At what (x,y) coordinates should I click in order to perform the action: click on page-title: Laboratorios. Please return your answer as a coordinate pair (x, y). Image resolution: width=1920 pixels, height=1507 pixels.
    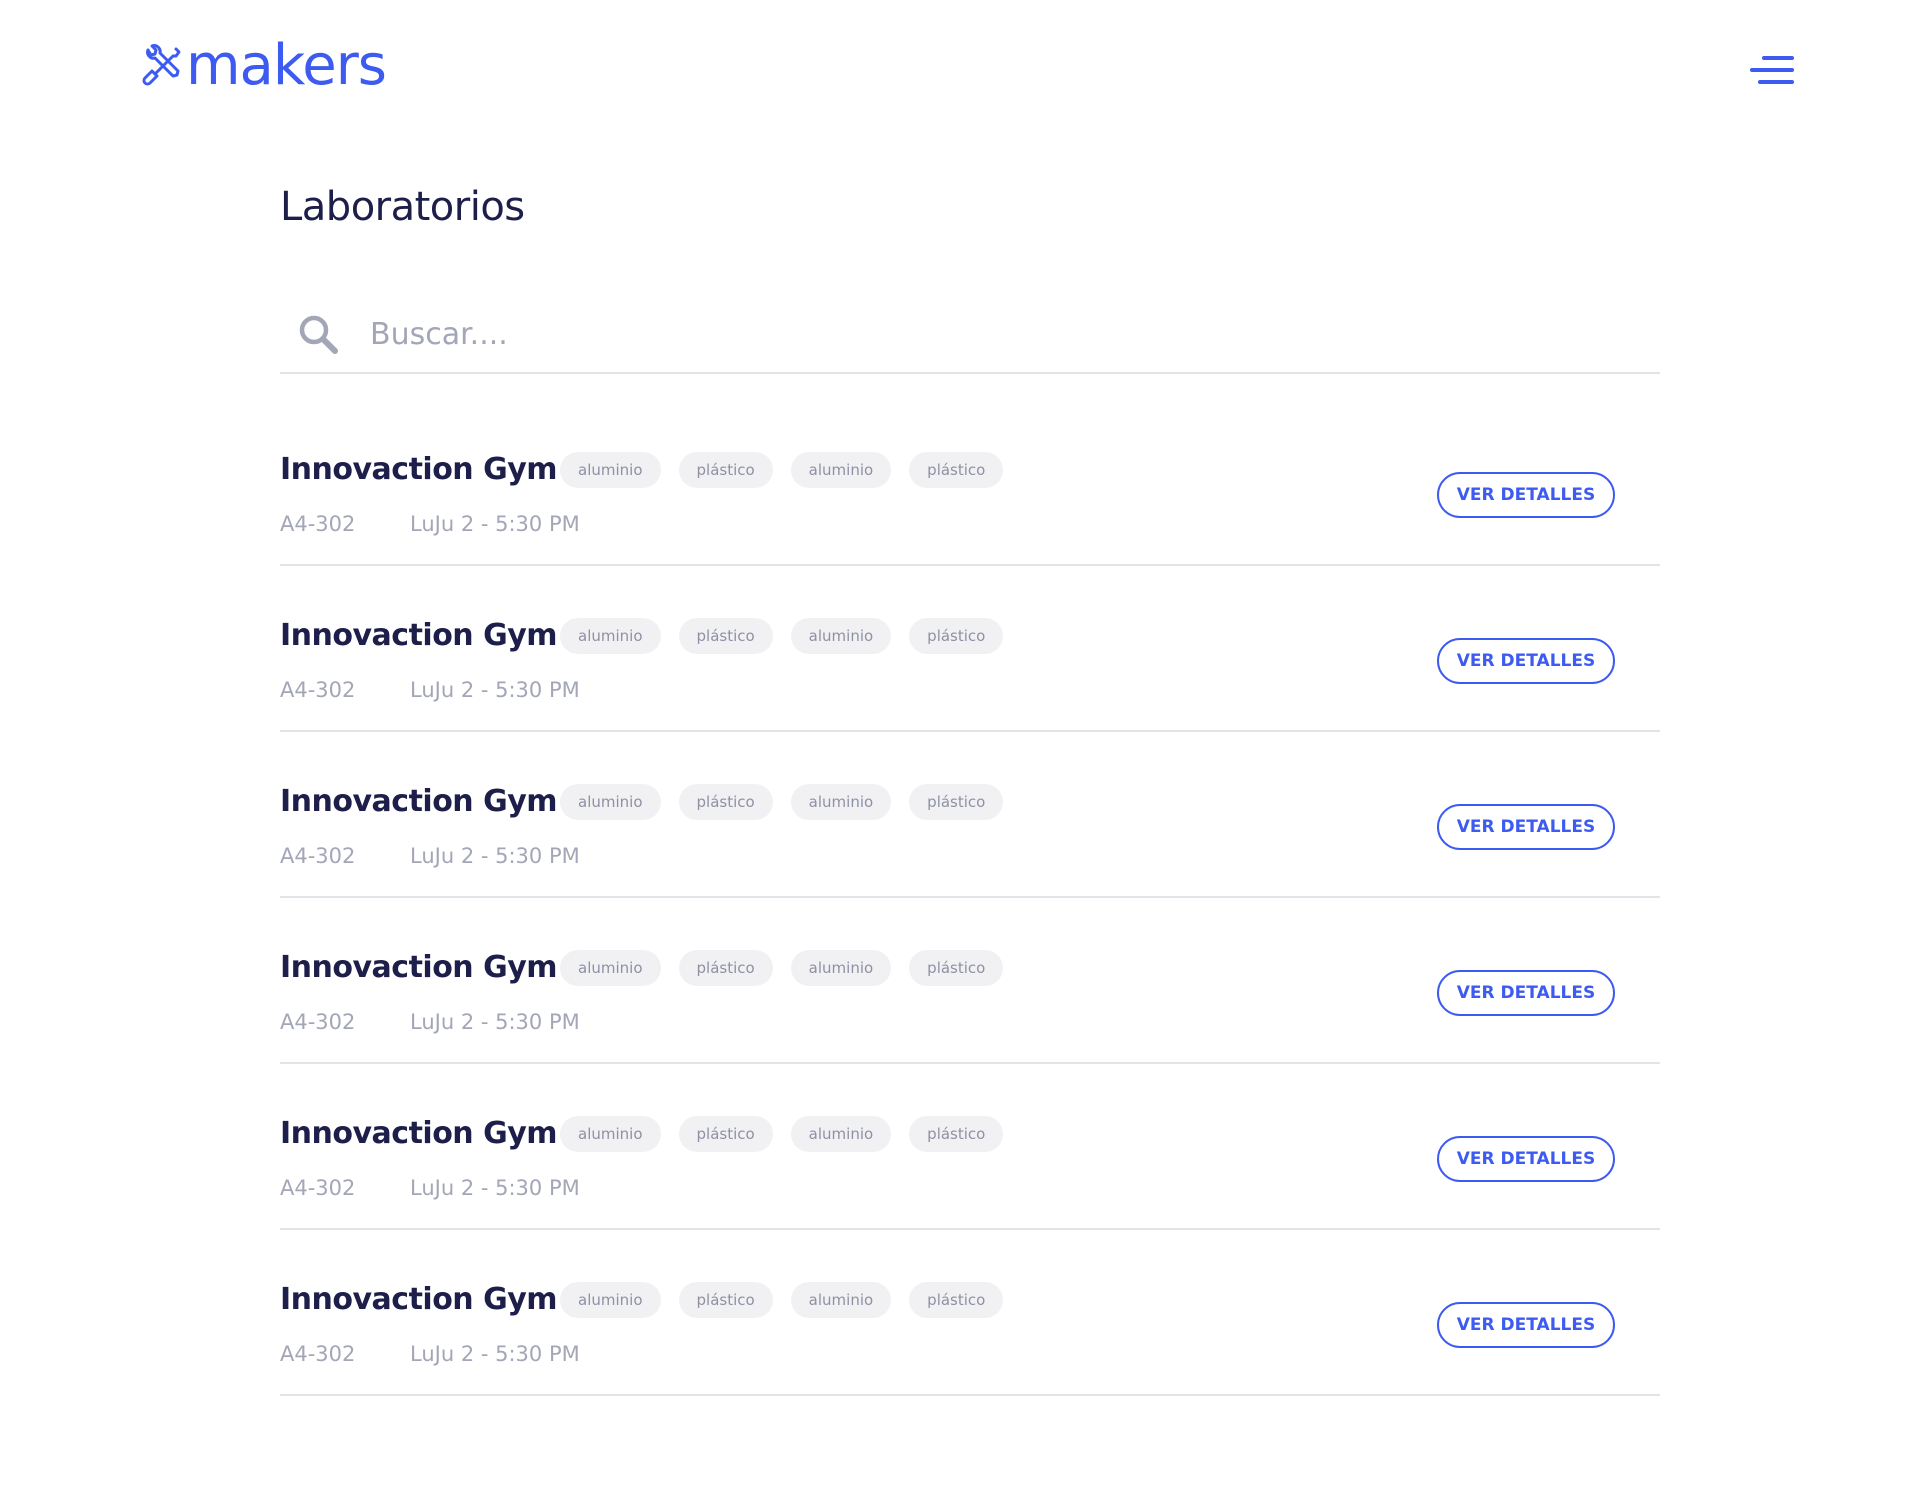
    Looking at the image, I should click on (402, 207).